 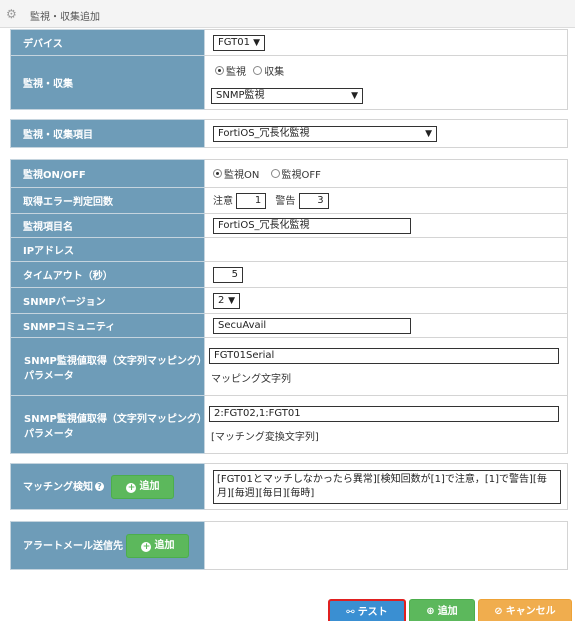 I want to click on timeout-label: タイムアウト（秒）, so click(x=107, y=274).